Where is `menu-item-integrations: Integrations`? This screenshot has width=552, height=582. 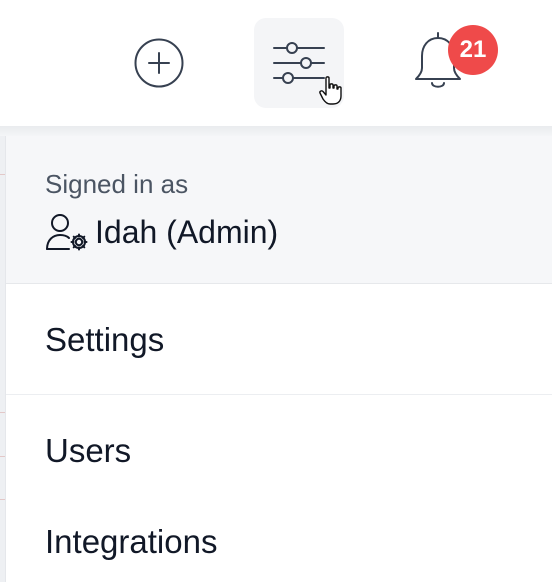 menu-item-integrations: Integrations is located at coordinates (131, 542).